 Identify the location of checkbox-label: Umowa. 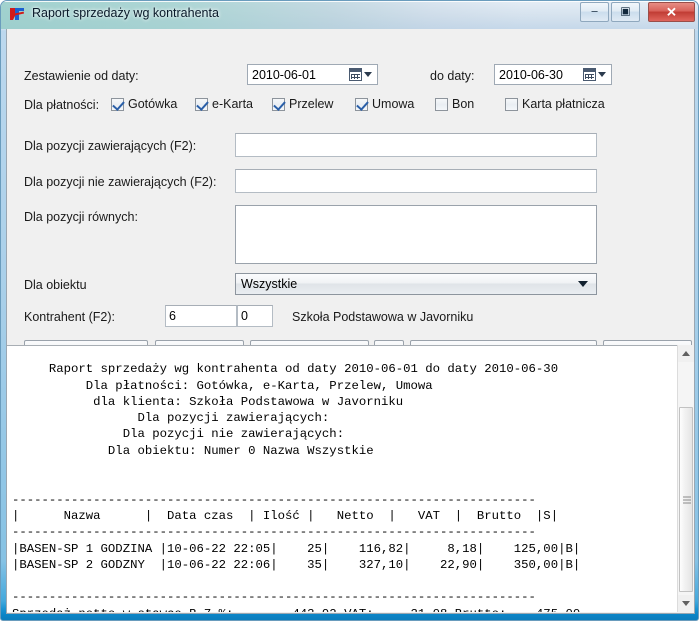
(393, 104).